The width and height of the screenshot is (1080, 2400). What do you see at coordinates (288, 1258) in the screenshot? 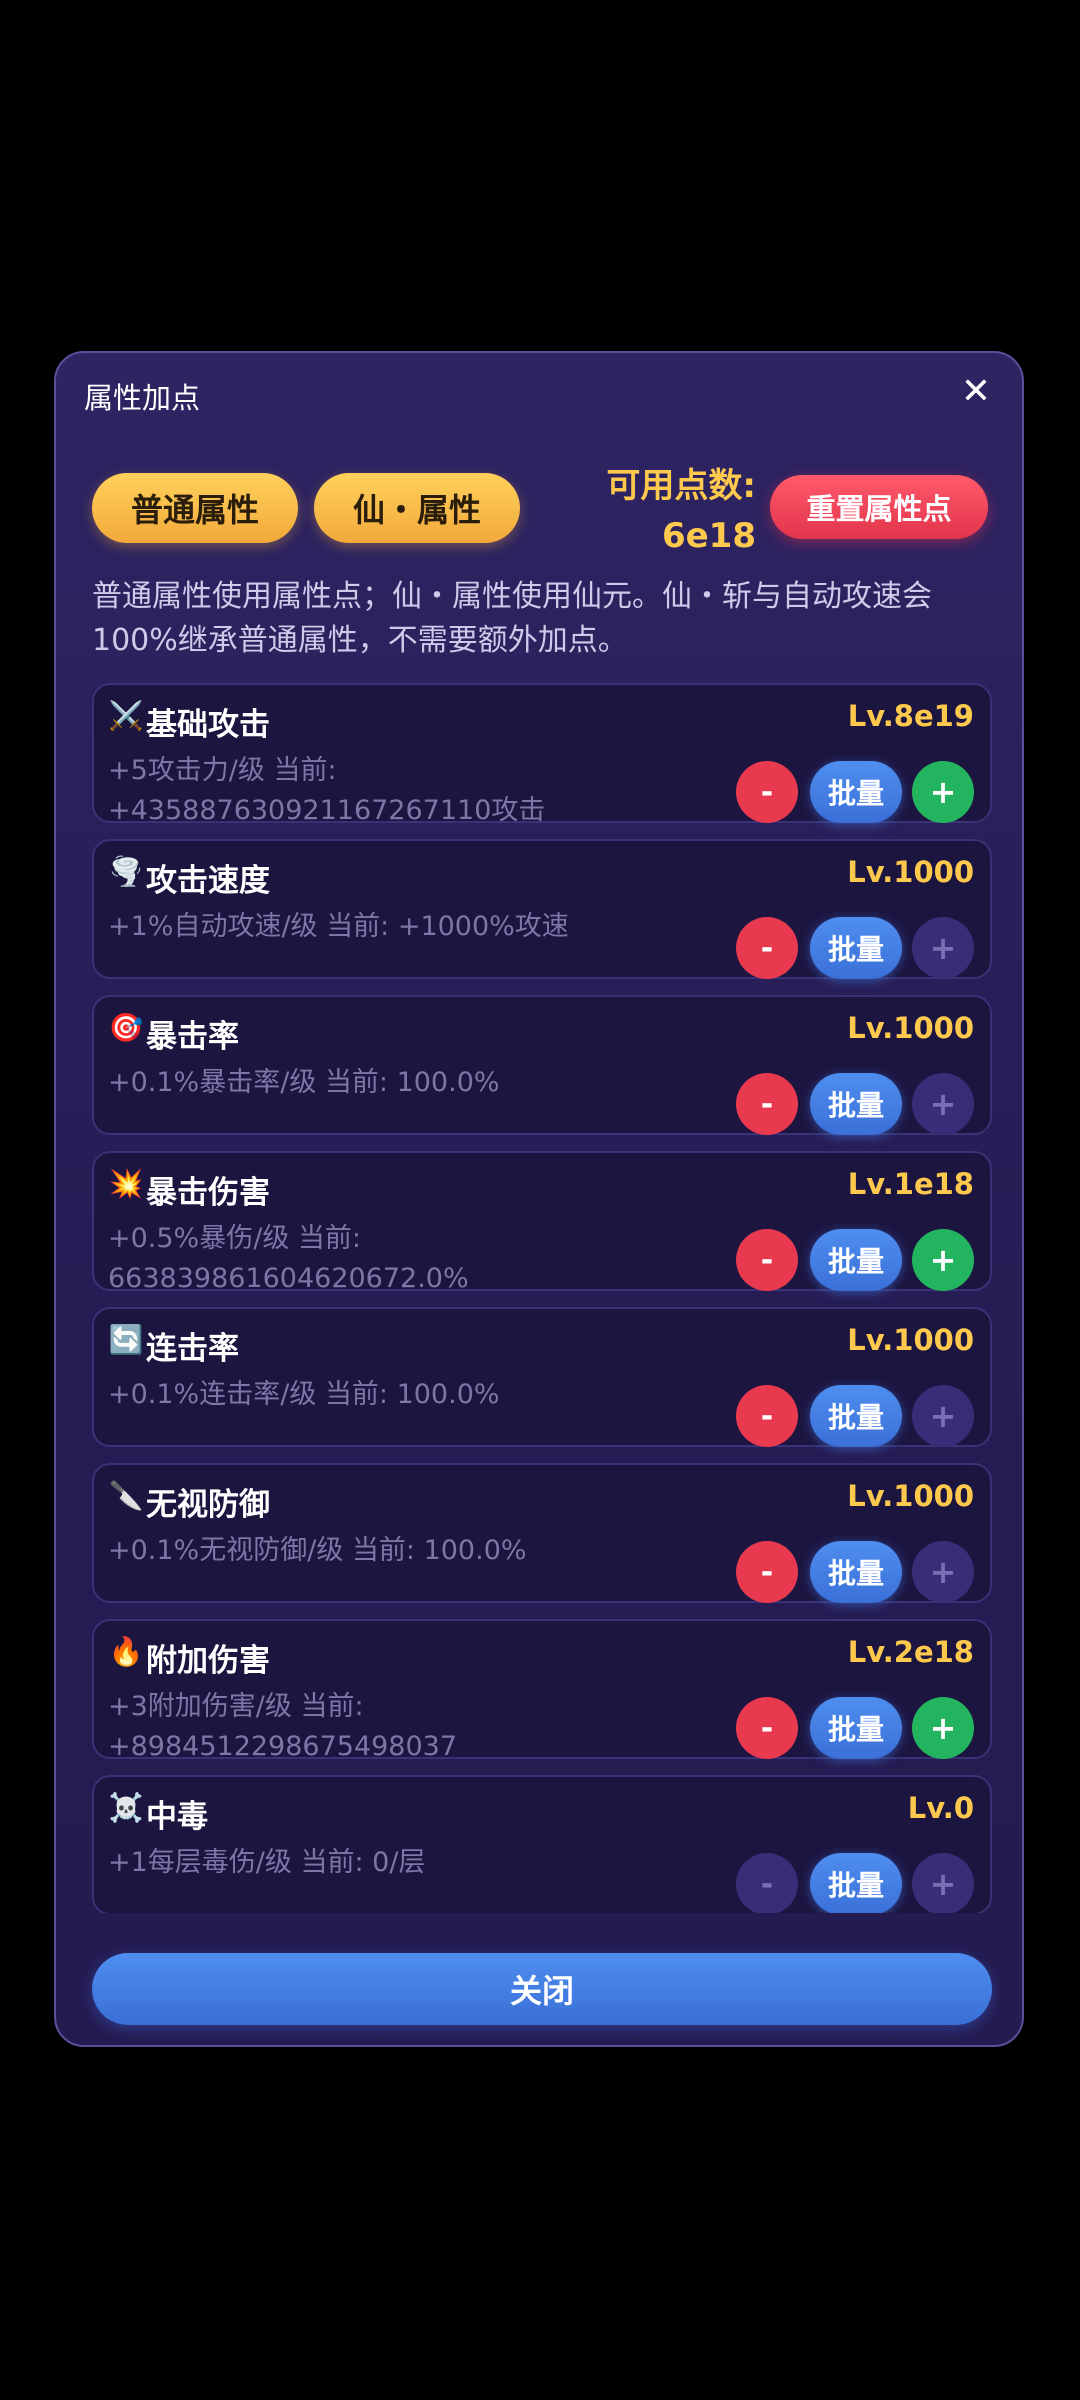
I see `attribute-info: +0.5%暴伤/级 当前: 663839861604620672.0%` at bounding box center [288, 1258].